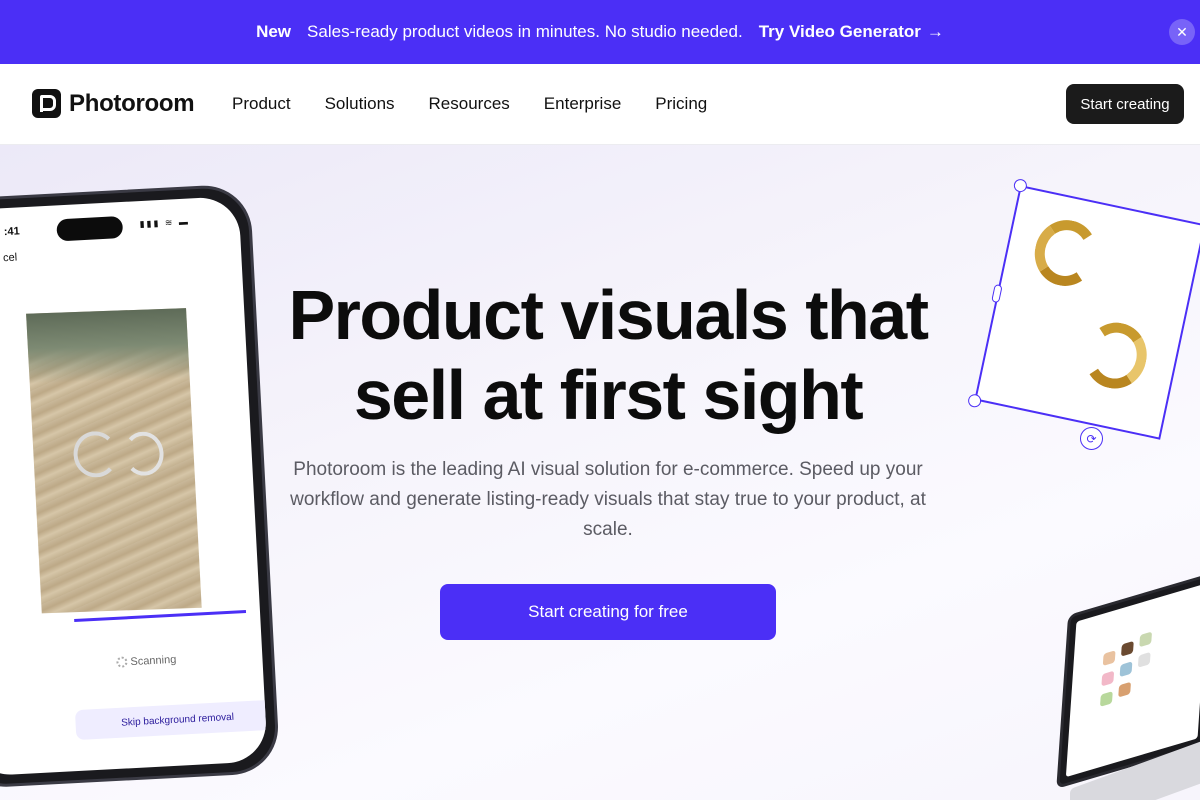 This screenshot has width=1200, height=800. Describe the element at coordinates (608, 315) in the screenshot. I see `headline-line-1: Product visuals that` at that location.